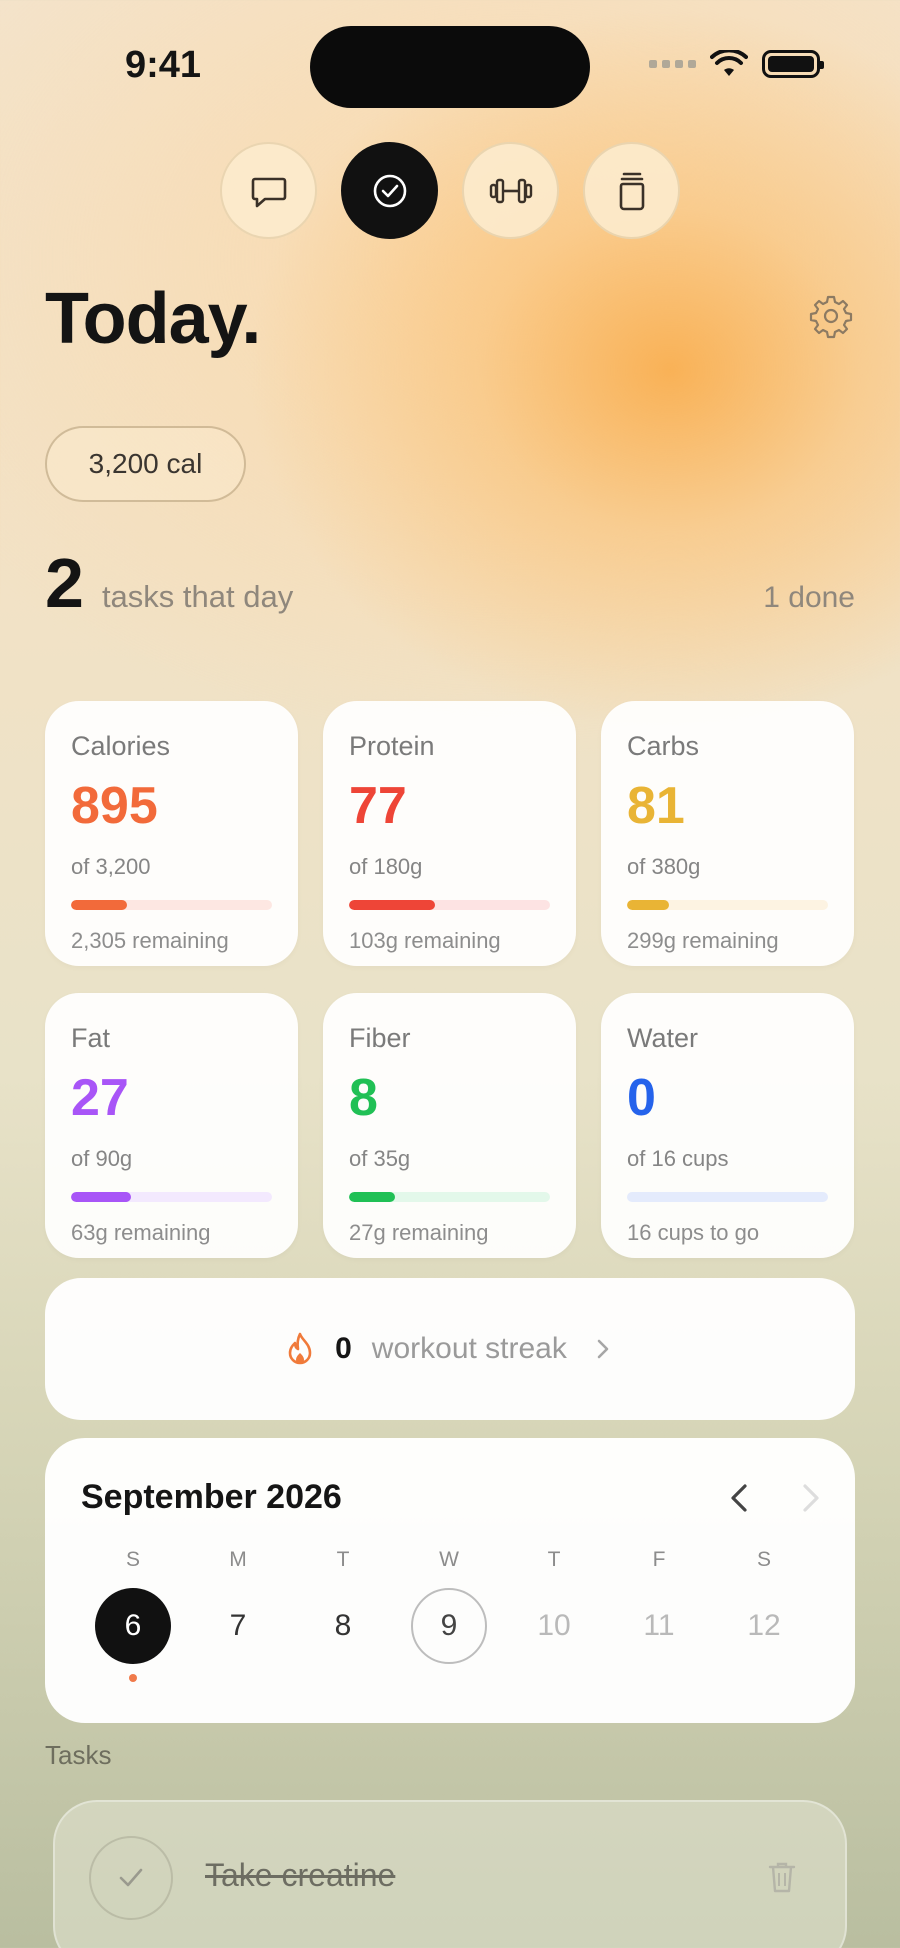 The image size is (900, 1948). Describe the element at coordinates (449, 1626) in the screenshot. I see `calendar-day-9: 9` at that location.